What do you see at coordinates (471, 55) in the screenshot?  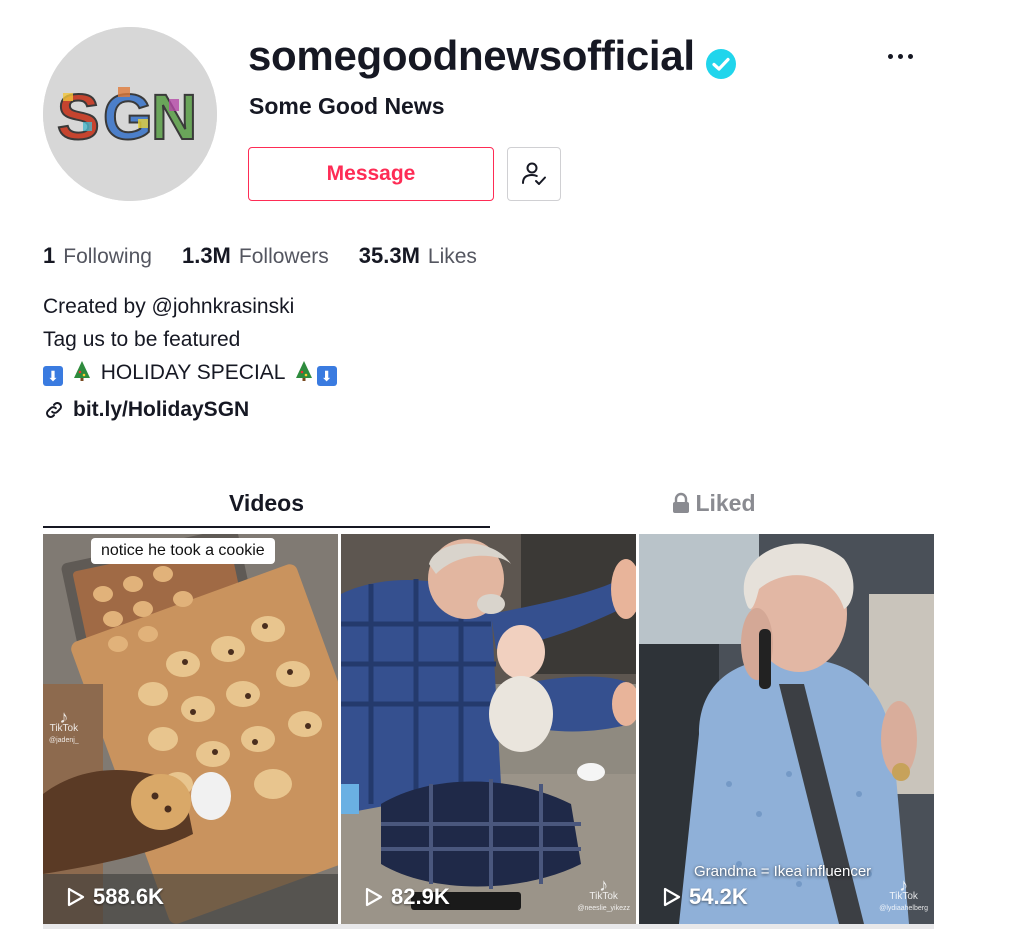 I see `username: somegoodnewsofficial` at bounding box center [471, 55].